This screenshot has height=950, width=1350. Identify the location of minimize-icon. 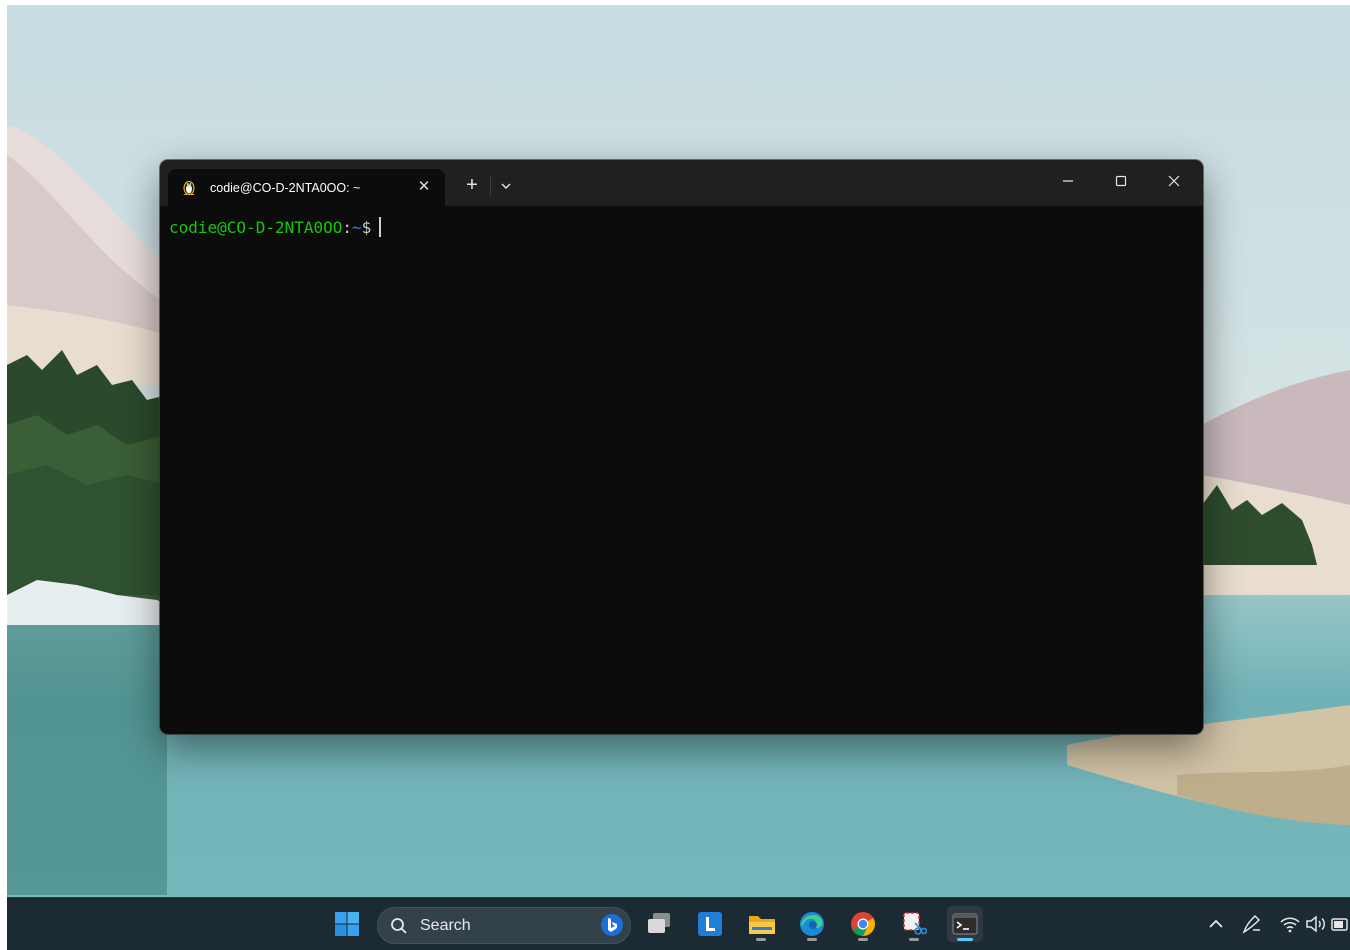
(1068, 181).